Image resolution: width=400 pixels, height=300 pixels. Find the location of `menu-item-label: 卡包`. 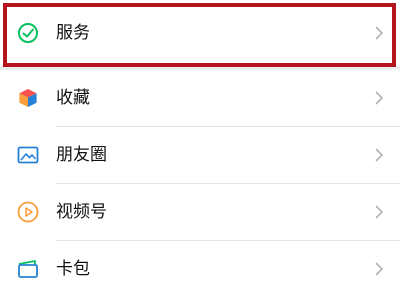

menu-item-label: 卡包 is located at coordinates (73, 269).